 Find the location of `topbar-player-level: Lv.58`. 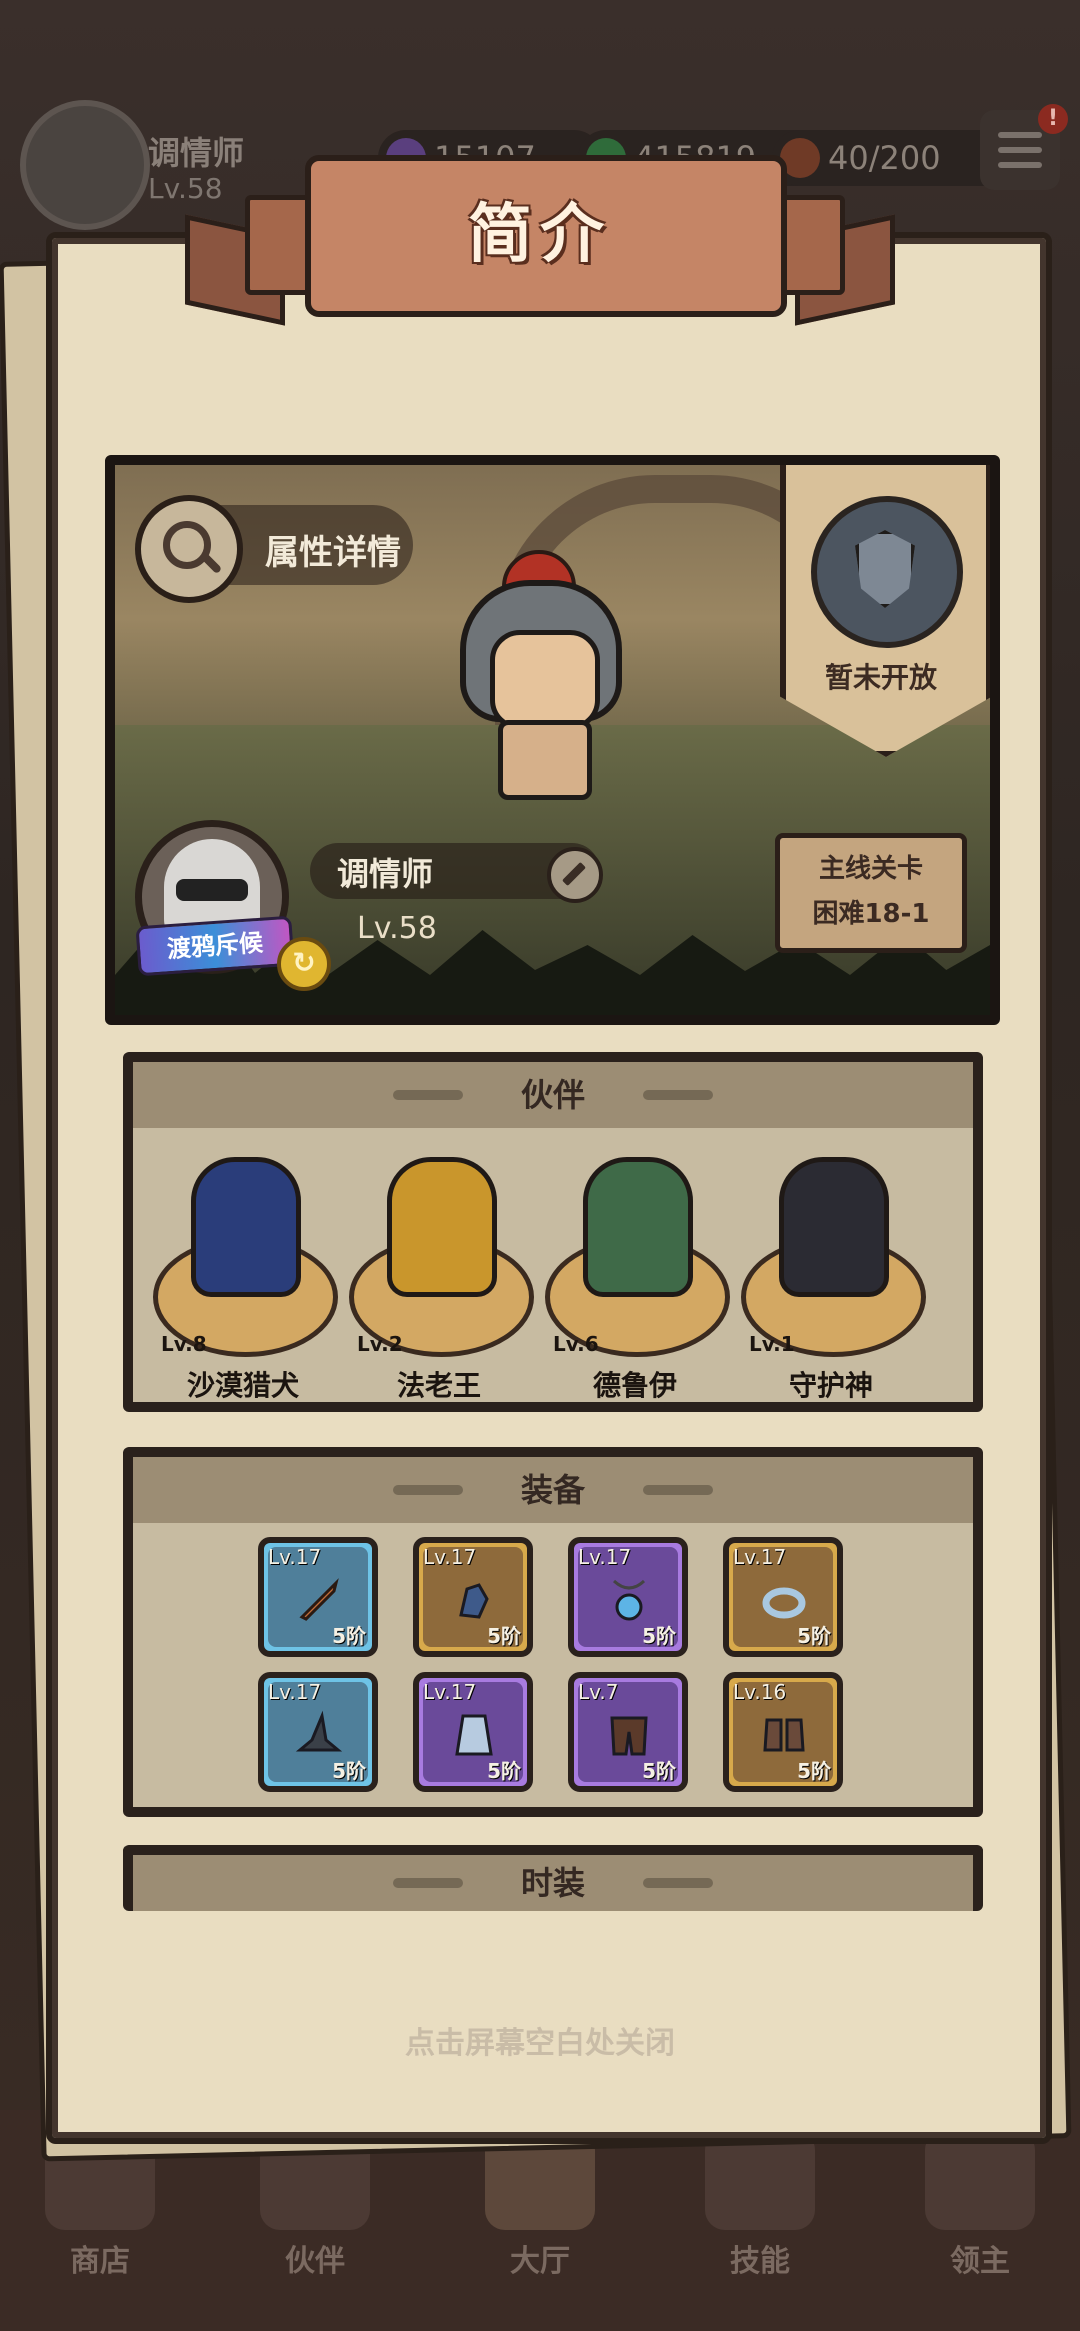

topbar-player-level: Lv.58 is located at coordinates (185, 188).